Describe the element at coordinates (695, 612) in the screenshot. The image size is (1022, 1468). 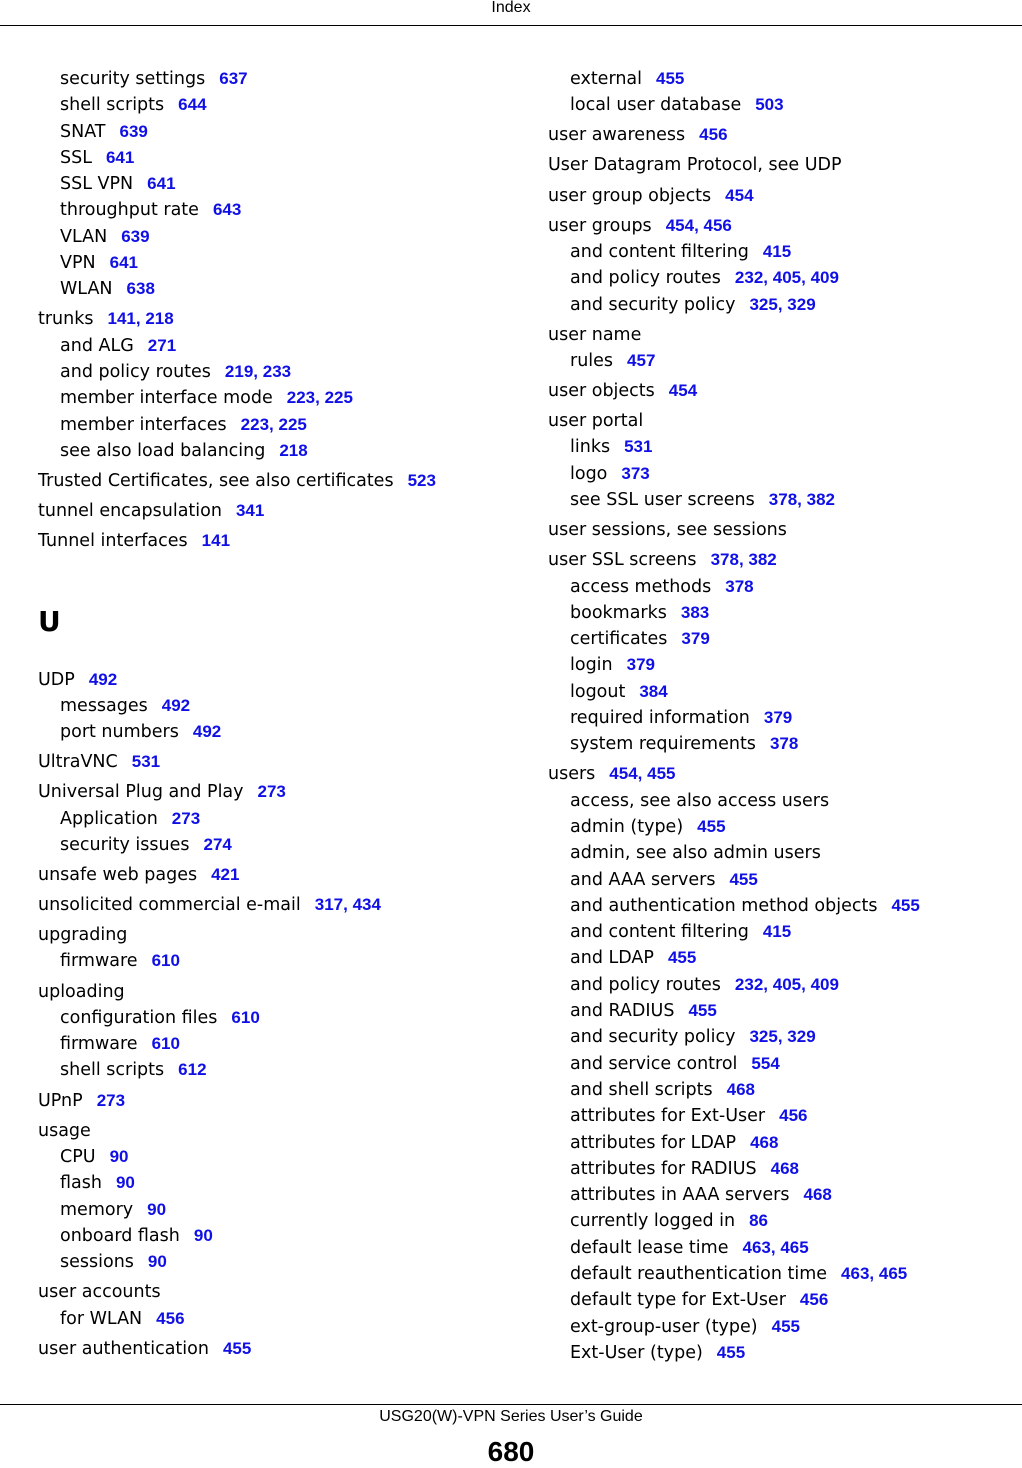
I see `page-link: 383` at that location.